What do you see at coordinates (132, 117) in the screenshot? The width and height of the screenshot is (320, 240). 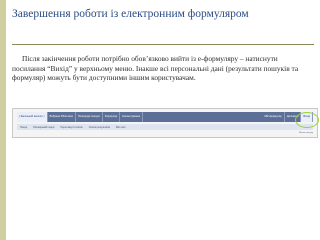 I see `menu-settings: Налаштування` at bounding box center [132, 117].